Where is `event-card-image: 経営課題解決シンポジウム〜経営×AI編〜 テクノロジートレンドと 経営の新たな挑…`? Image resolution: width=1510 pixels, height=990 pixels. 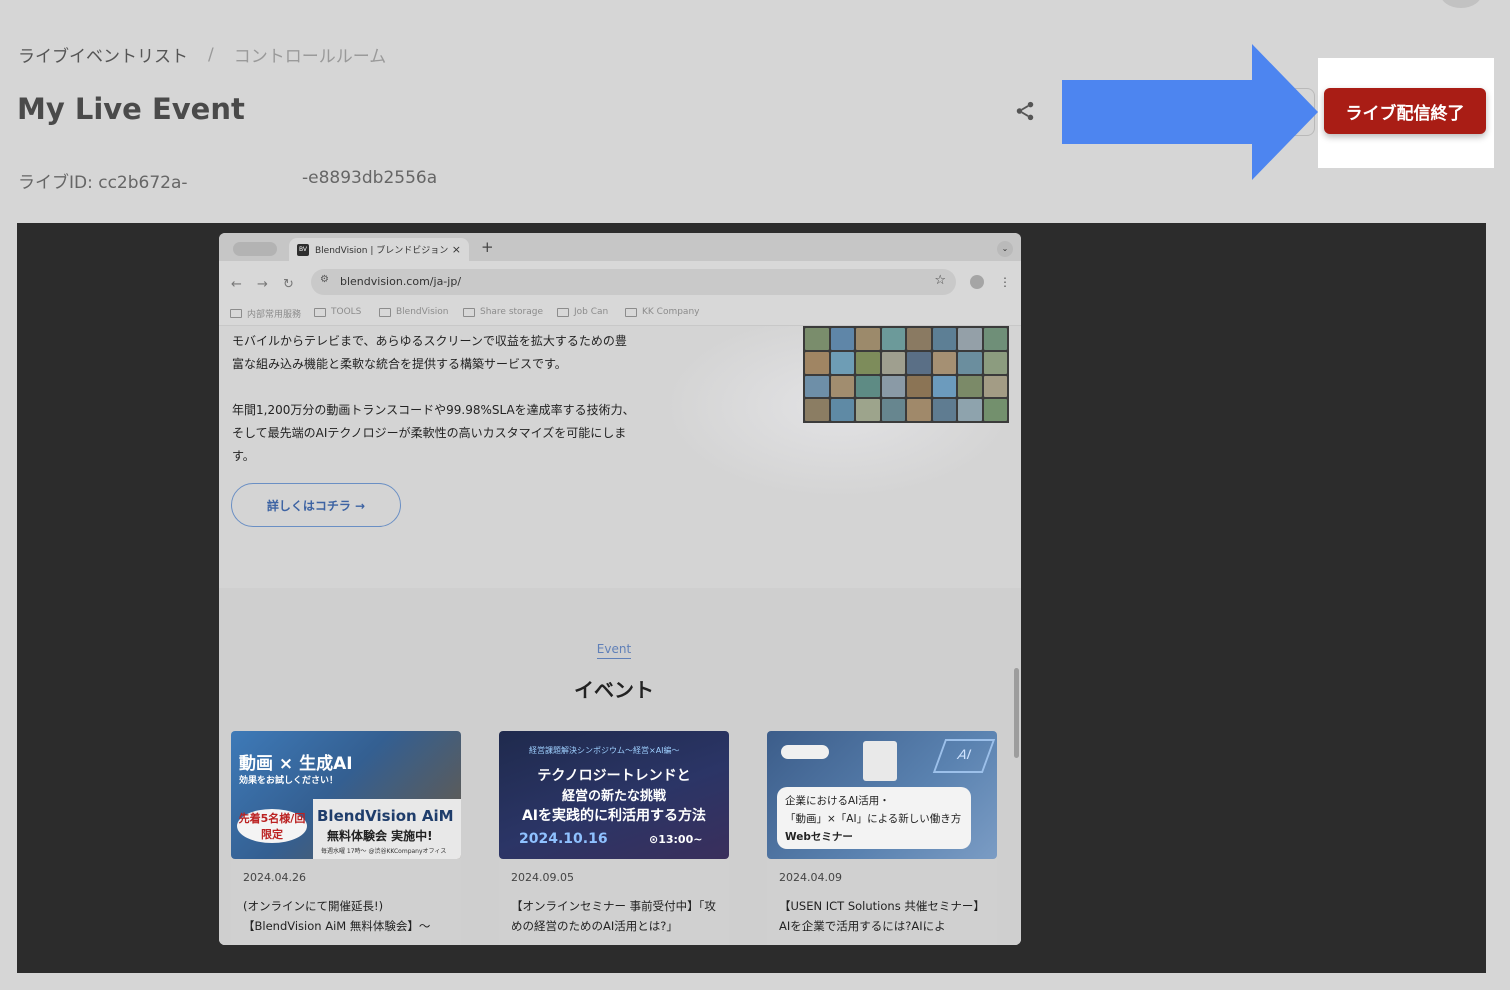 event-card-image: 経営課題解決シンポジウム〜経営×AI編〜 テクノロジートレンドと 経営の新たな挑… is located at coordinates (614, 795).